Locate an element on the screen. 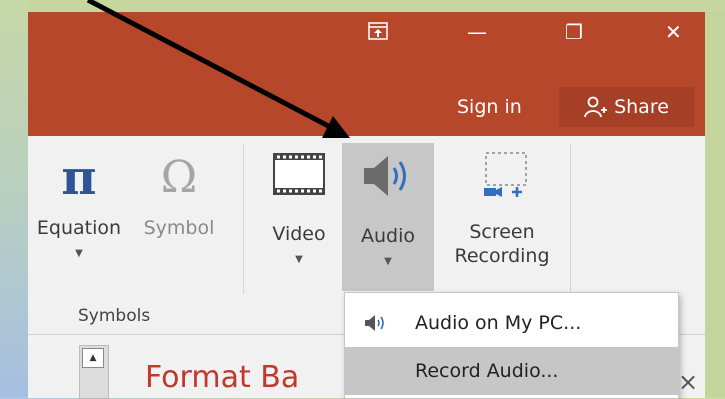  annotation-arrow is located at coordinates (218, 69).